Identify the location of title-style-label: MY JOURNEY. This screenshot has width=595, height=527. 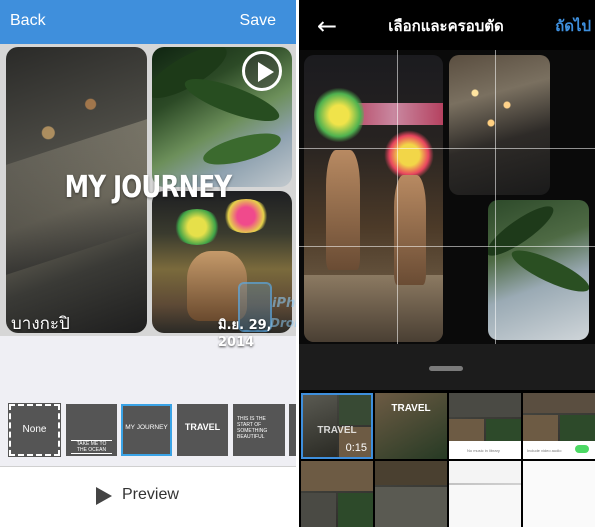
(146, 427).